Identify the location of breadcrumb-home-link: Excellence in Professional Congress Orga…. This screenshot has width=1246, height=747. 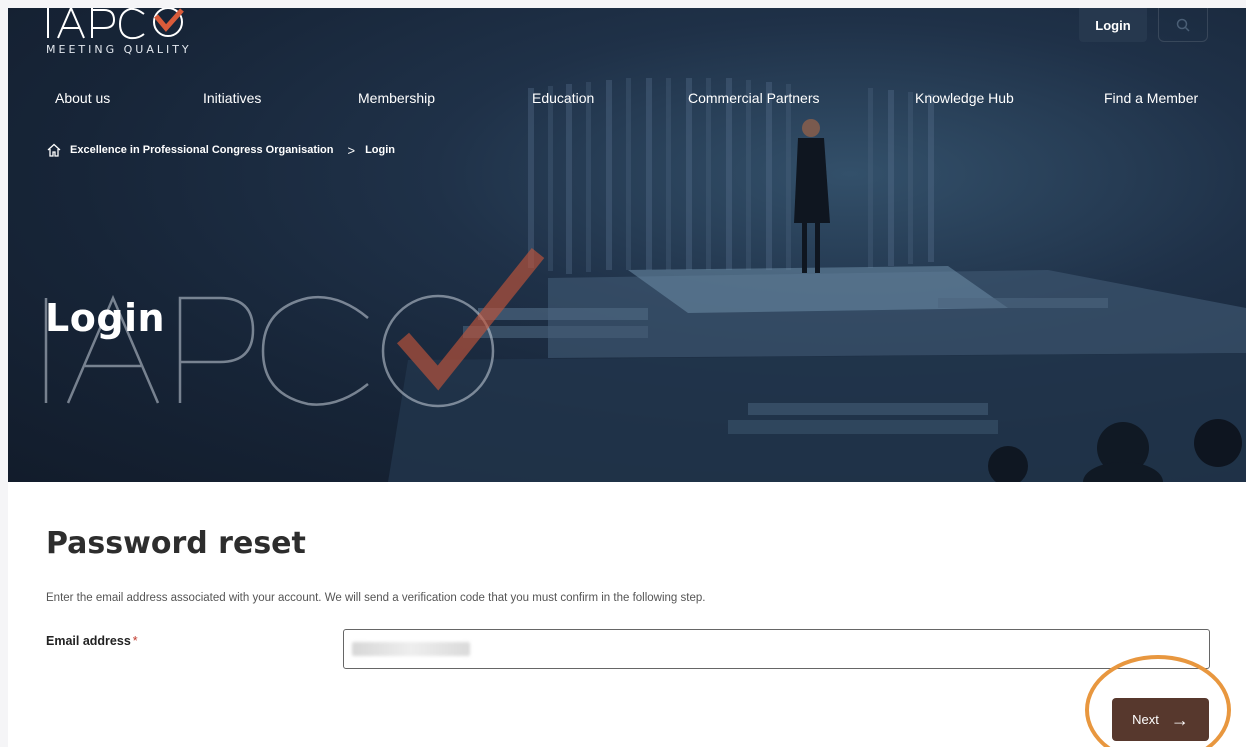
(201, 150).